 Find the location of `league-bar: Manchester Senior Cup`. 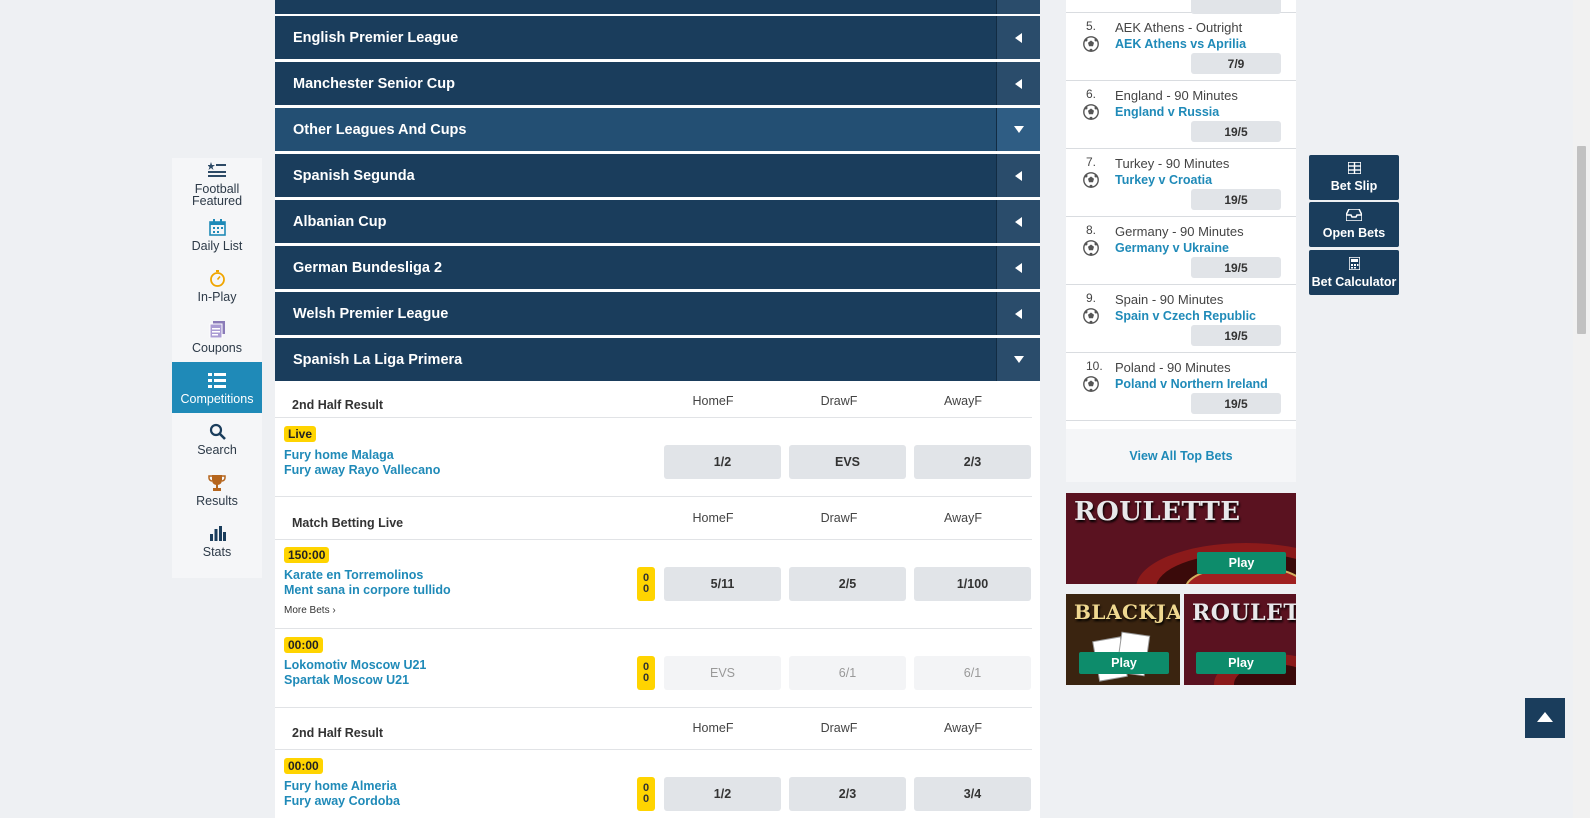

league-bar: Manchester Senior Cup is located at coordinates (657, 83).